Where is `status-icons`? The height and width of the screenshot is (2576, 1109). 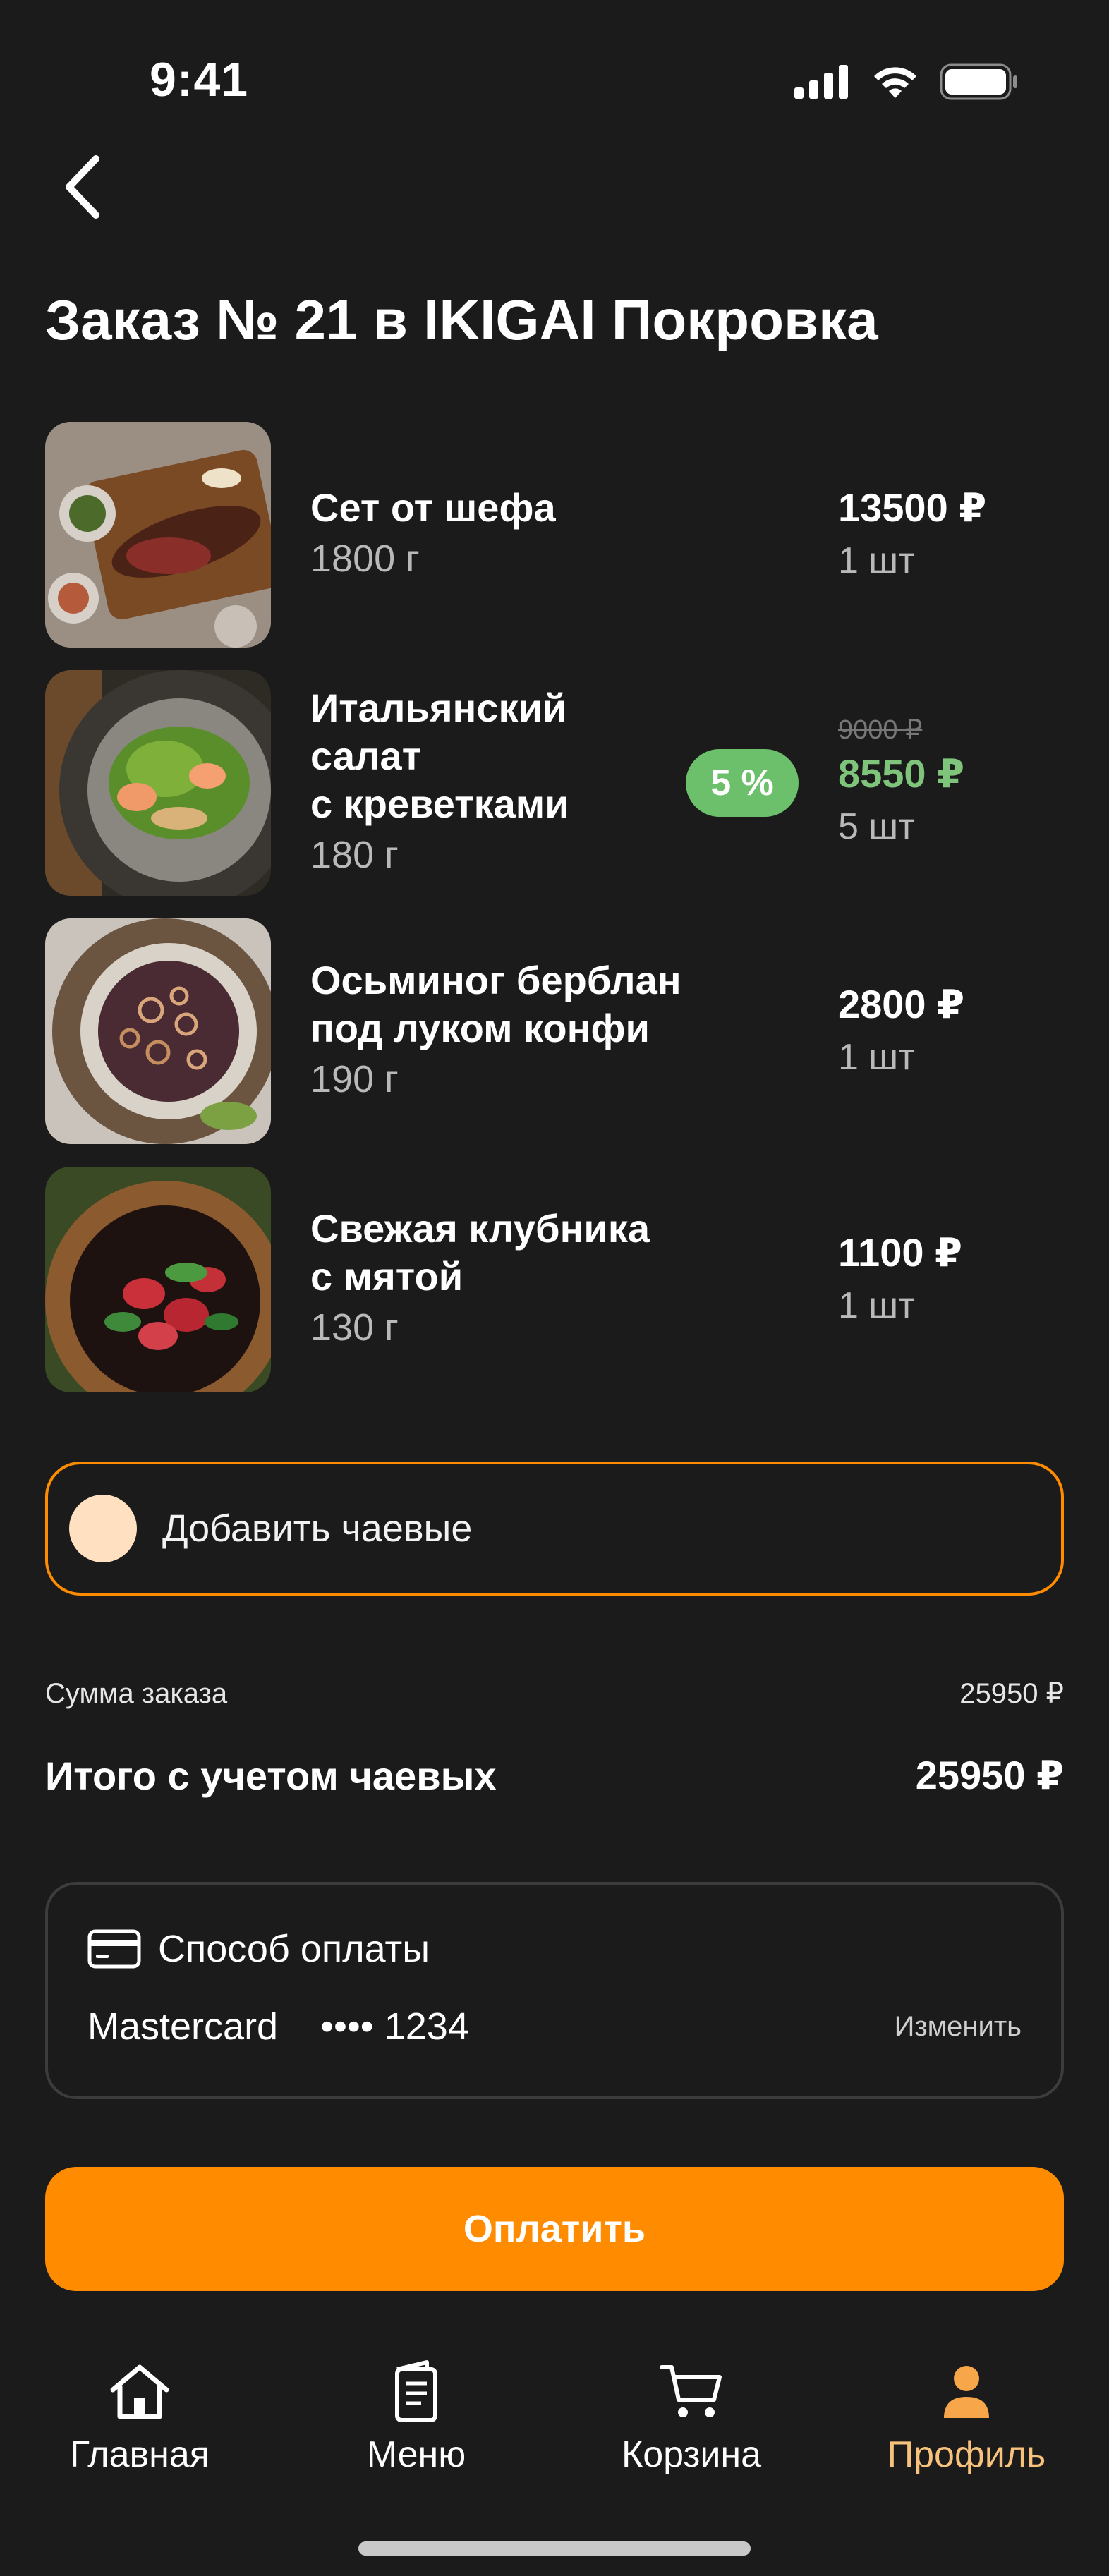
status-icons is located at coordinates (906, 81).